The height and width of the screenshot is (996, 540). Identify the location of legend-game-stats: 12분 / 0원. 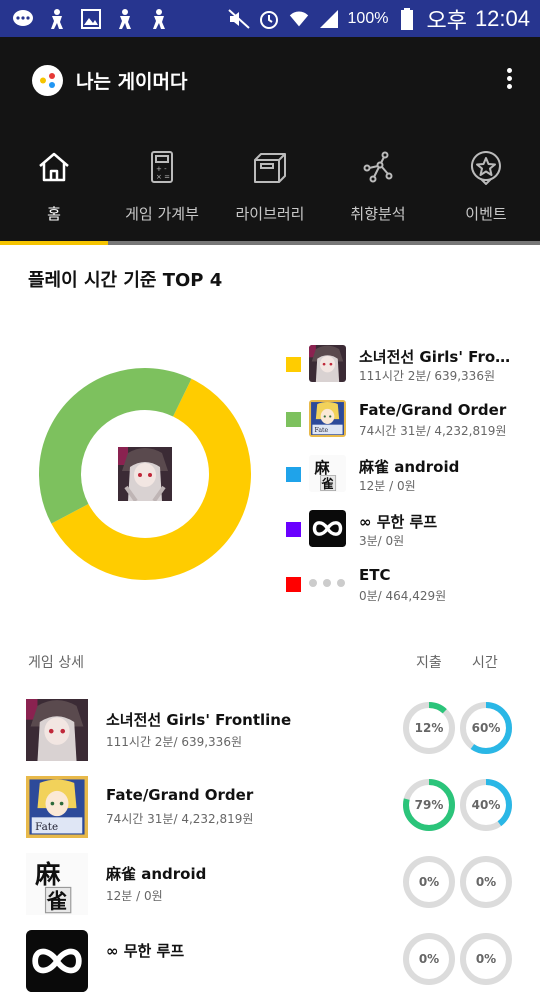
(387, 486).